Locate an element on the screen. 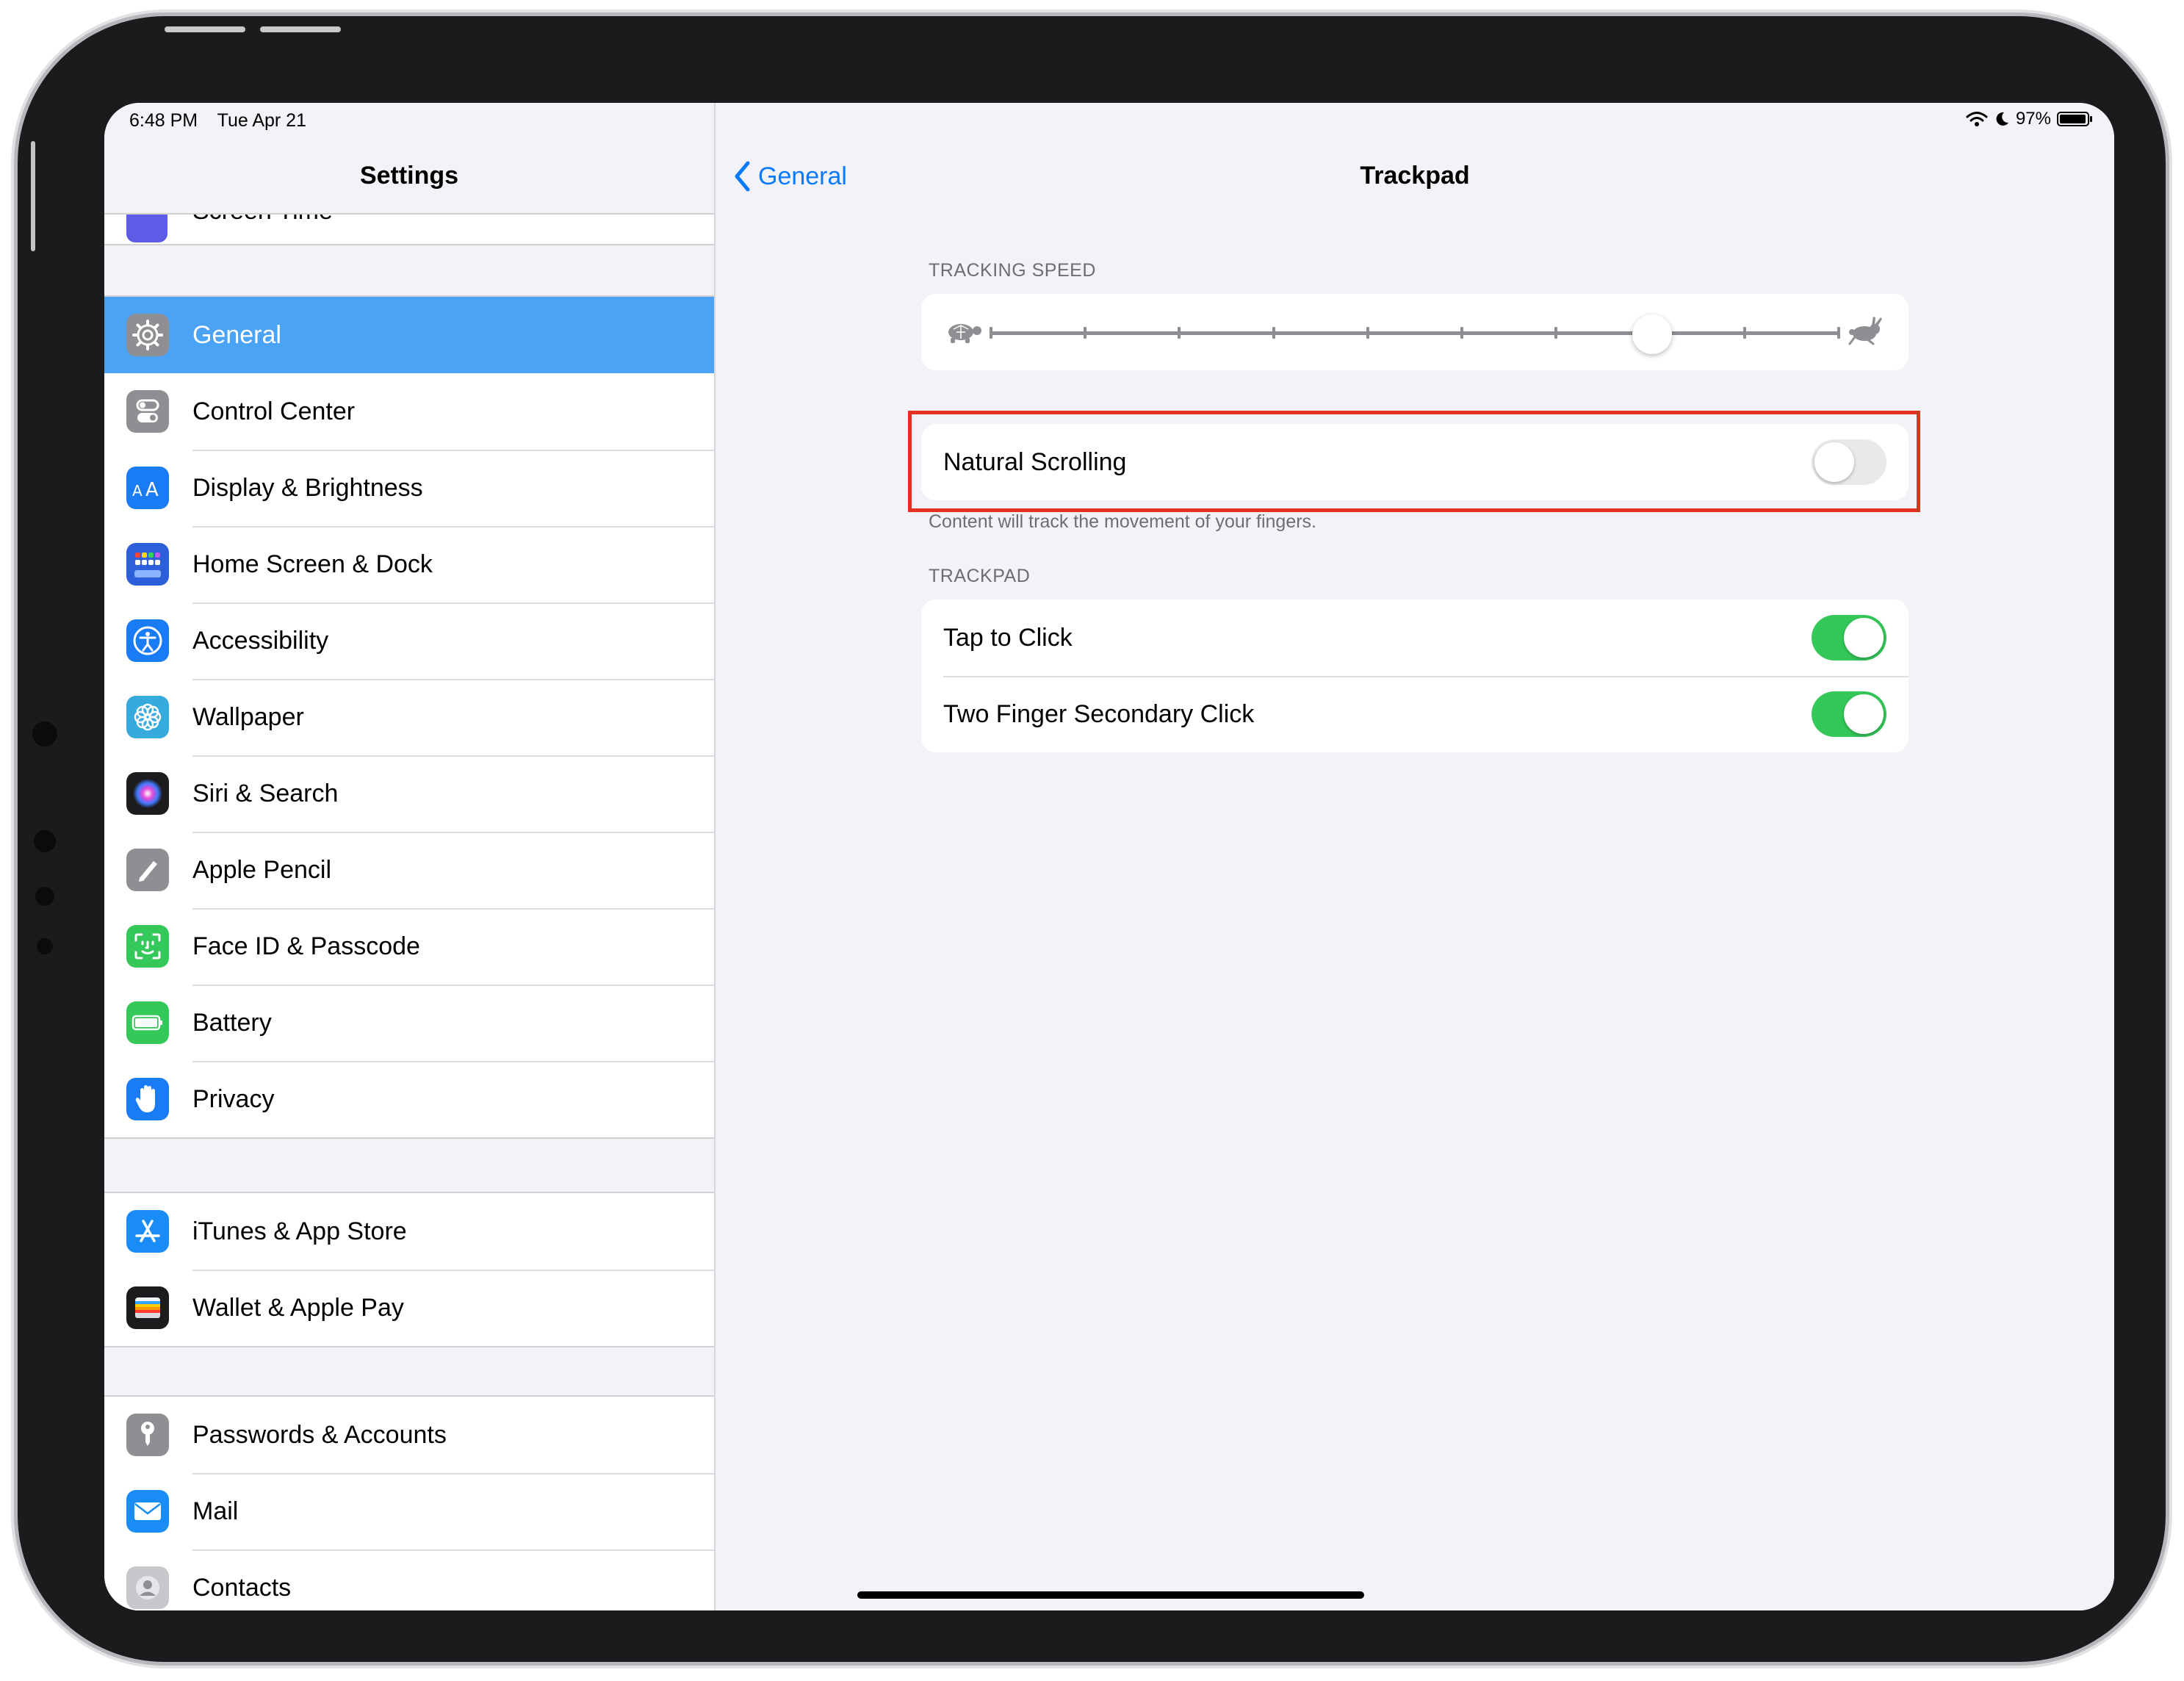 Image resolution: width=2184 pixels, height=1681 pixels. moon-icon is located at coordinates (2002, 119).